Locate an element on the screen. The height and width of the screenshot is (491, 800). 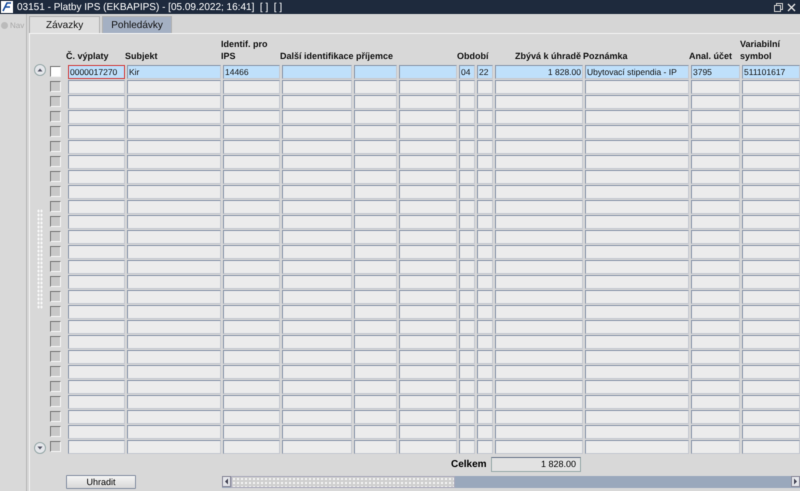
vertical-scrollbar is located at coordinates (40, 259).